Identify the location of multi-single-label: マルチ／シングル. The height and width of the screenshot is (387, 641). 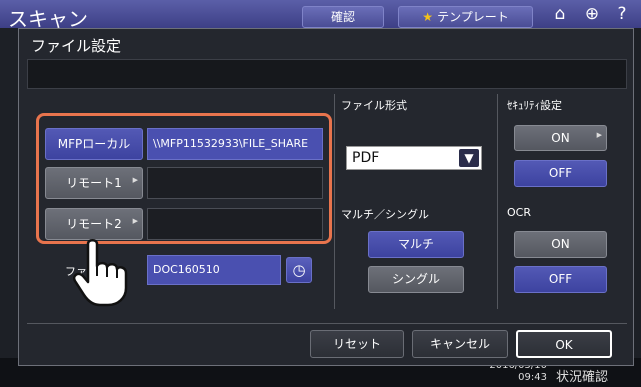
(385, 214).